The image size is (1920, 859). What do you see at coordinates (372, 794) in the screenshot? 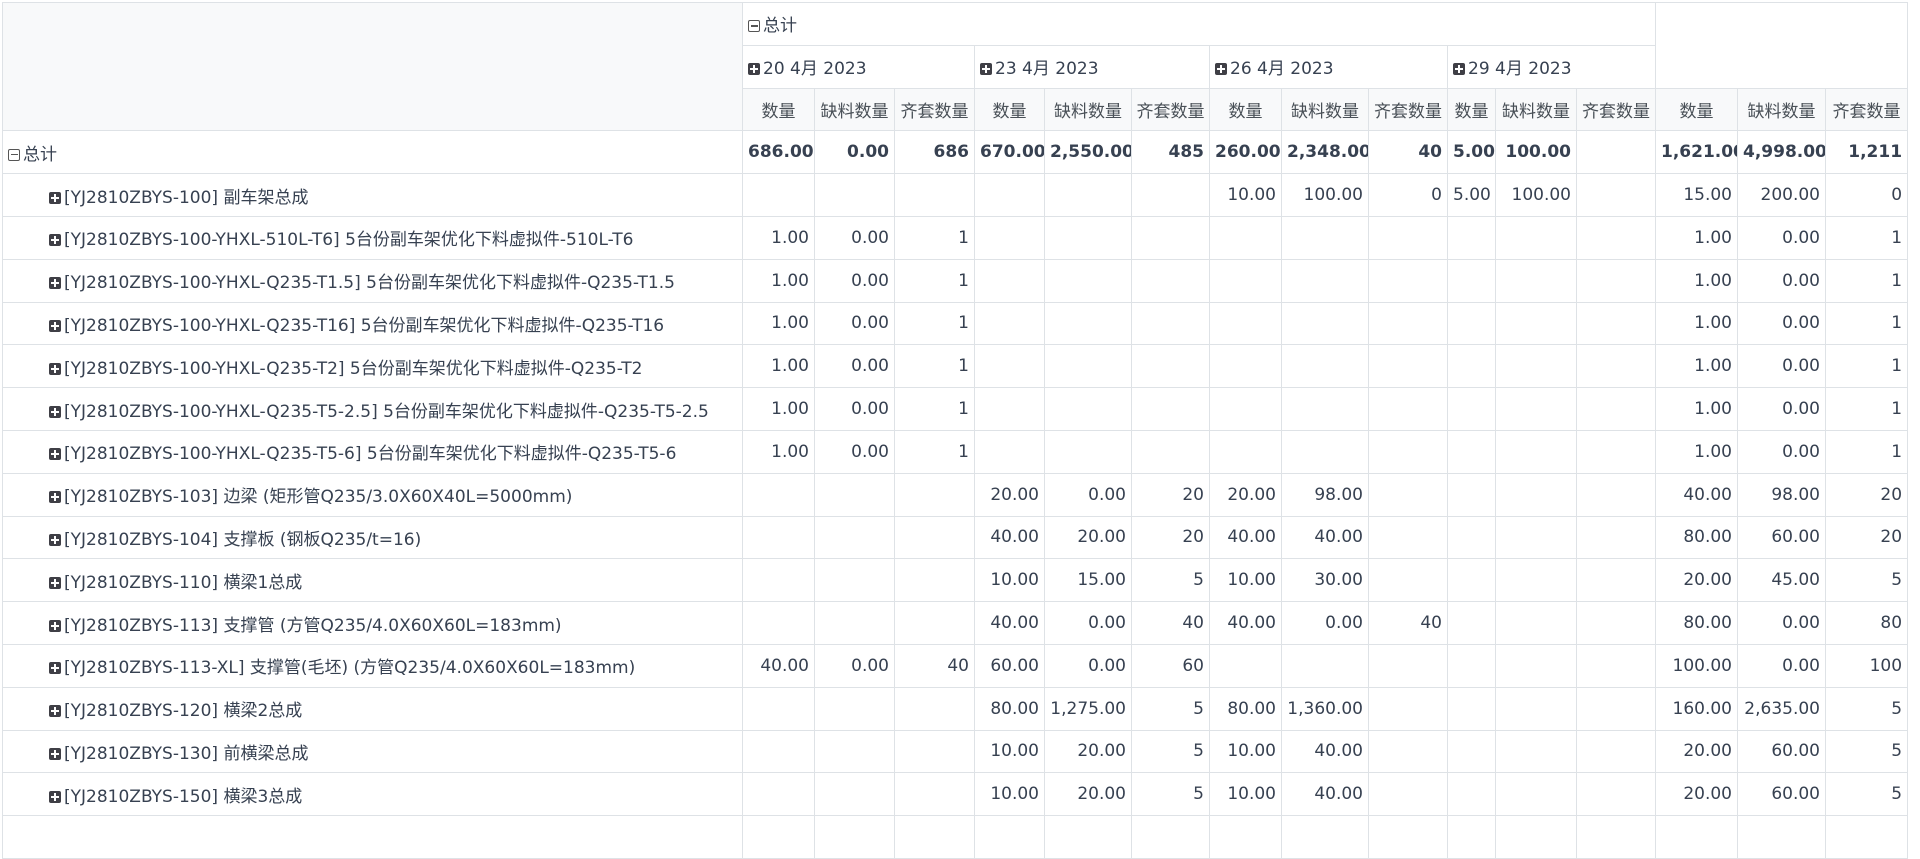
I see `row-header: [YJ2810ZBYS-150] 横梁3总成` at bounding box center [372, 794].